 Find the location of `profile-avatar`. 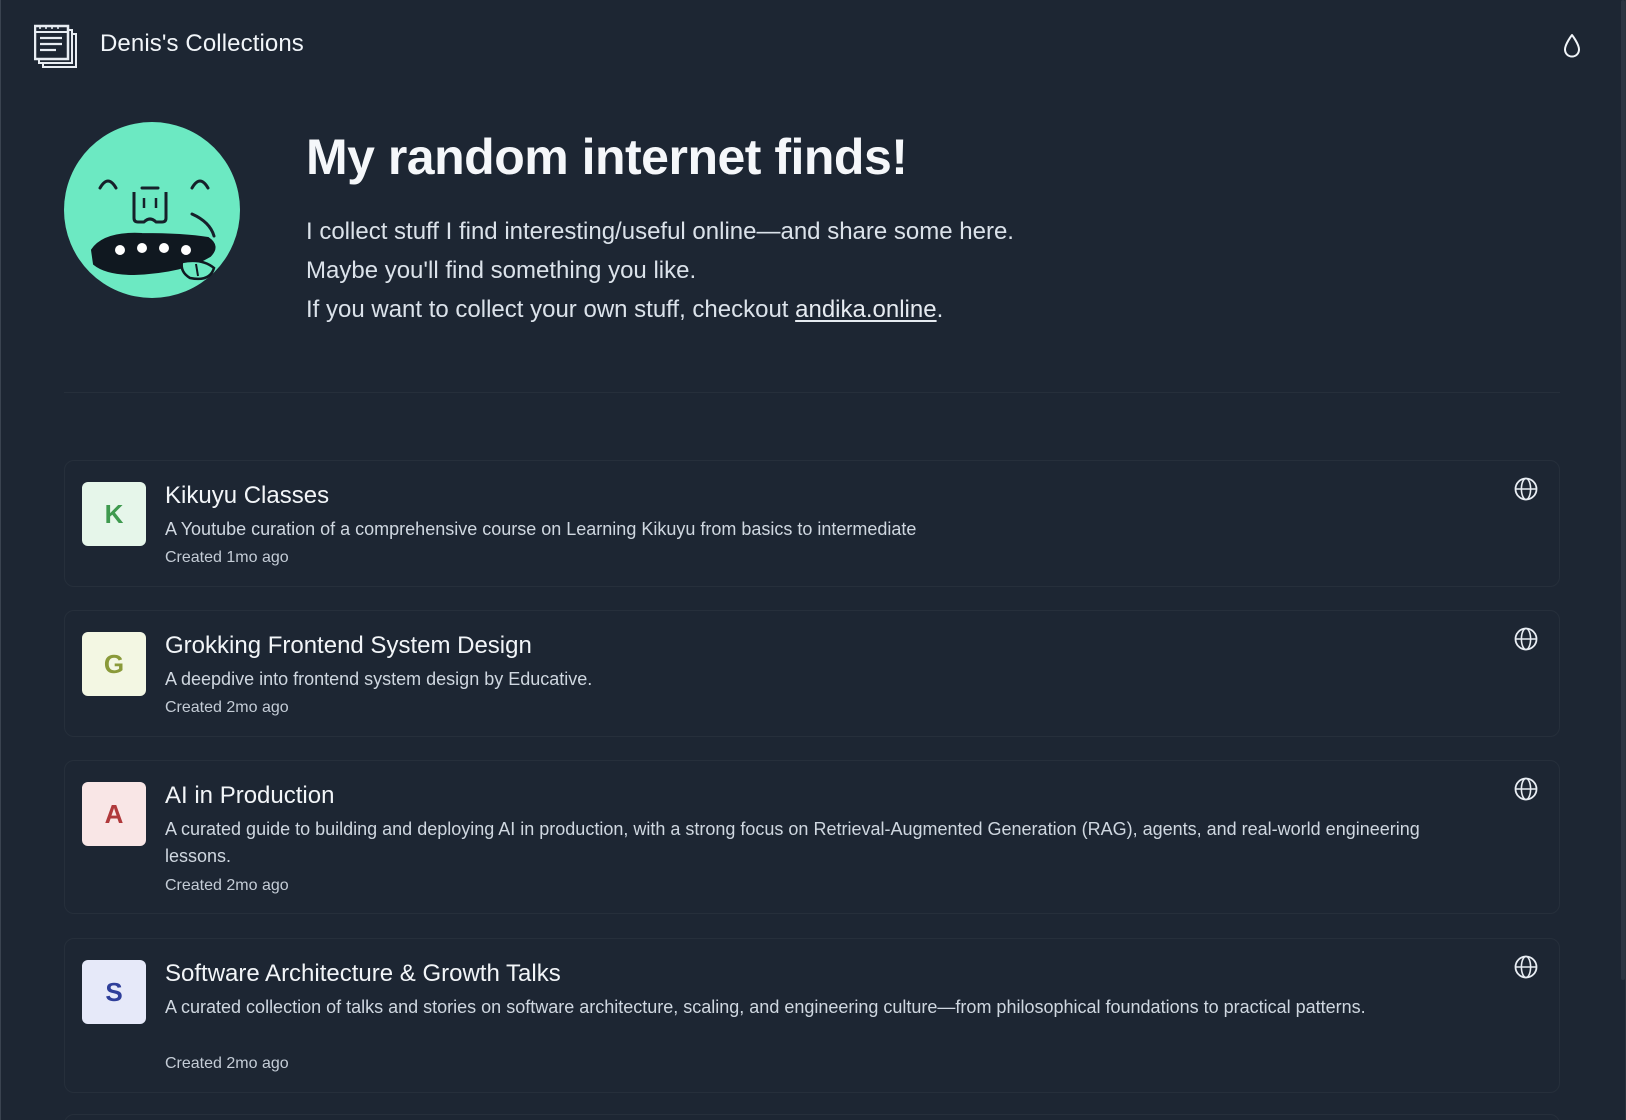

profile-avatar is located at coordinates (152, 210).